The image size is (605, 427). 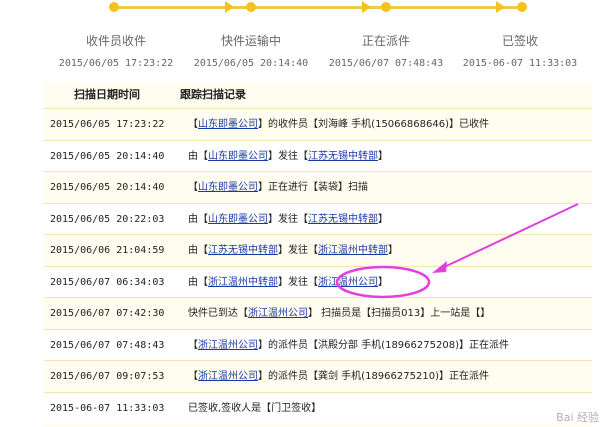 I want to click on scan-record: 【山东即墨公司】的收件员【刘海峰 手机(15066868646)】已收件, so click(x=338, y=124).